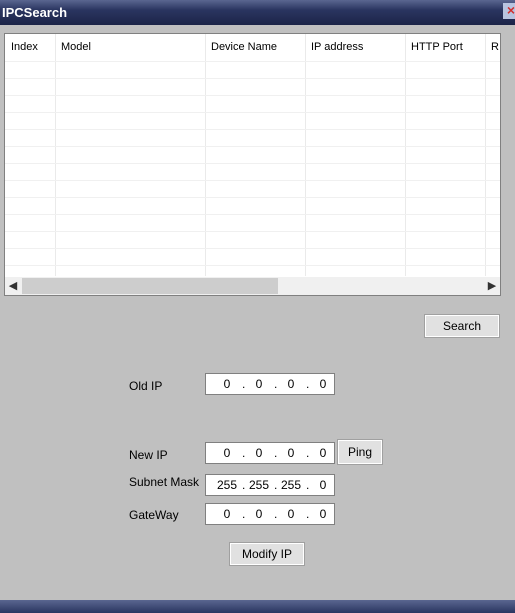  I want to click on scroll-right-icon: ▶, so click(492, 286).